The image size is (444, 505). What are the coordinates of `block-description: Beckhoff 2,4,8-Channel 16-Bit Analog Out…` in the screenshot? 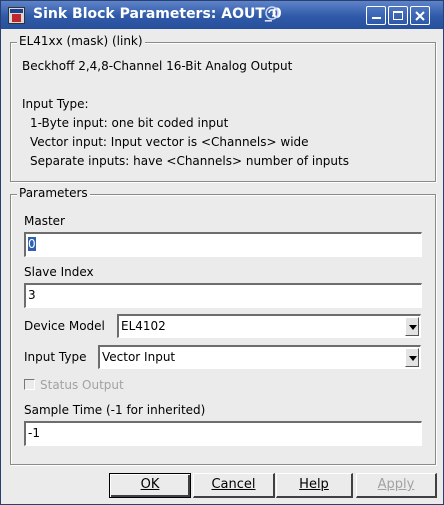 It's located at (157, 66).